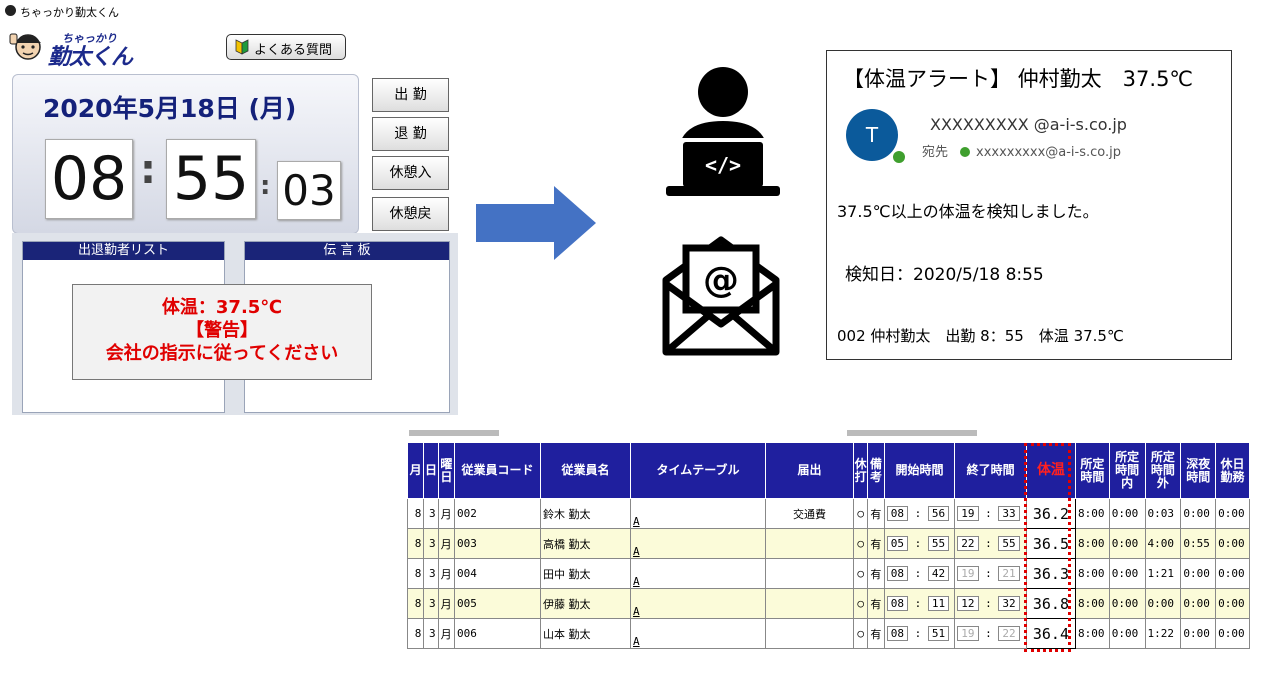  What do you see at coordinates (1050, 513) in the screenshot?
I see `body-temperature-cell: 36.2` at bounding box center [1050, 513].